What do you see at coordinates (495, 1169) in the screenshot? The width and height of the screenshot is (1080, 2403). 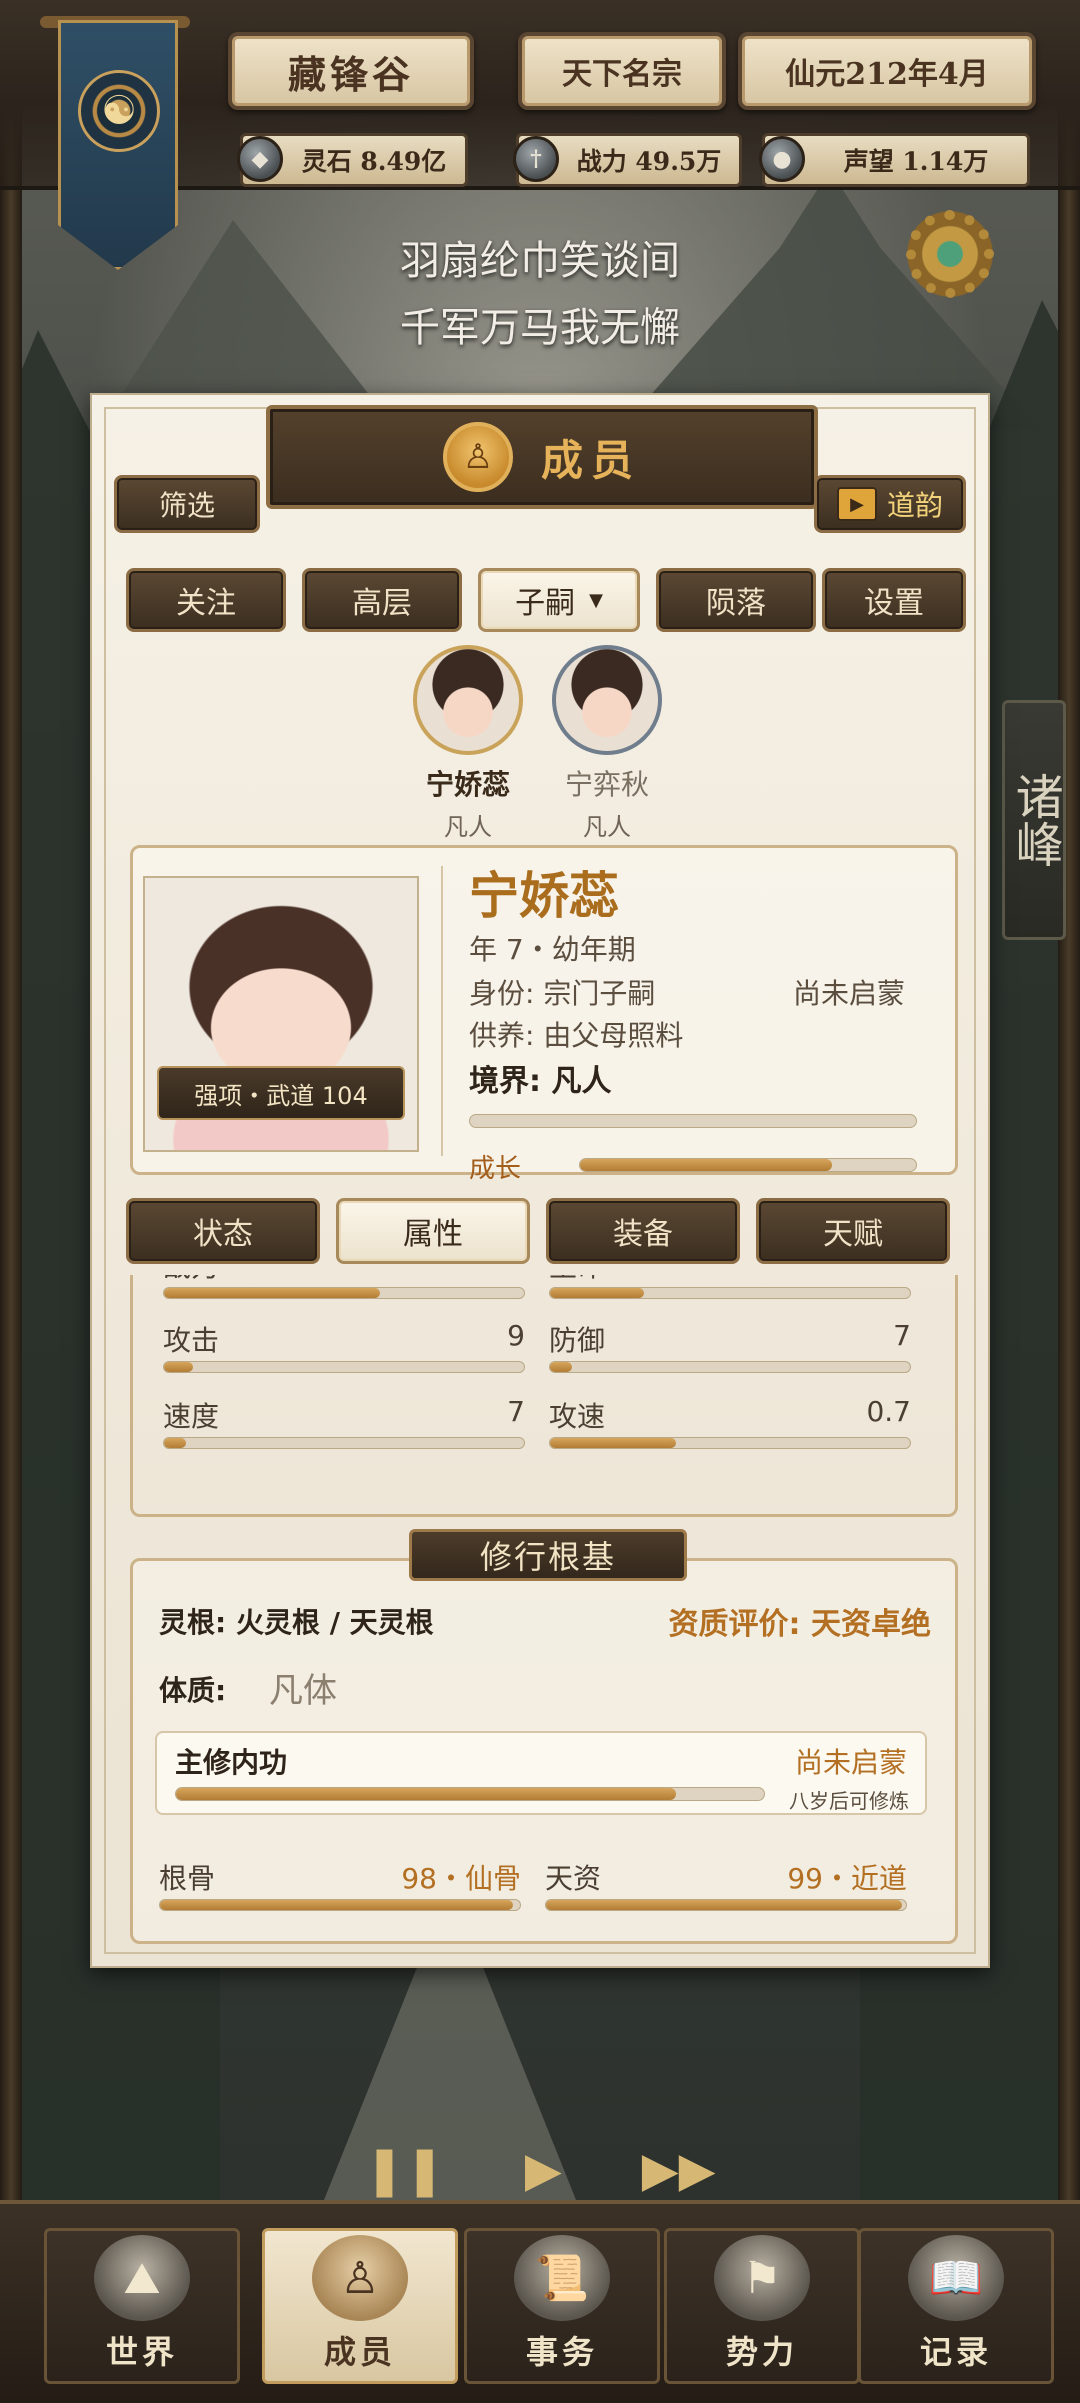 I see `growth-label: 成长` at bounding box center [495, 1169].